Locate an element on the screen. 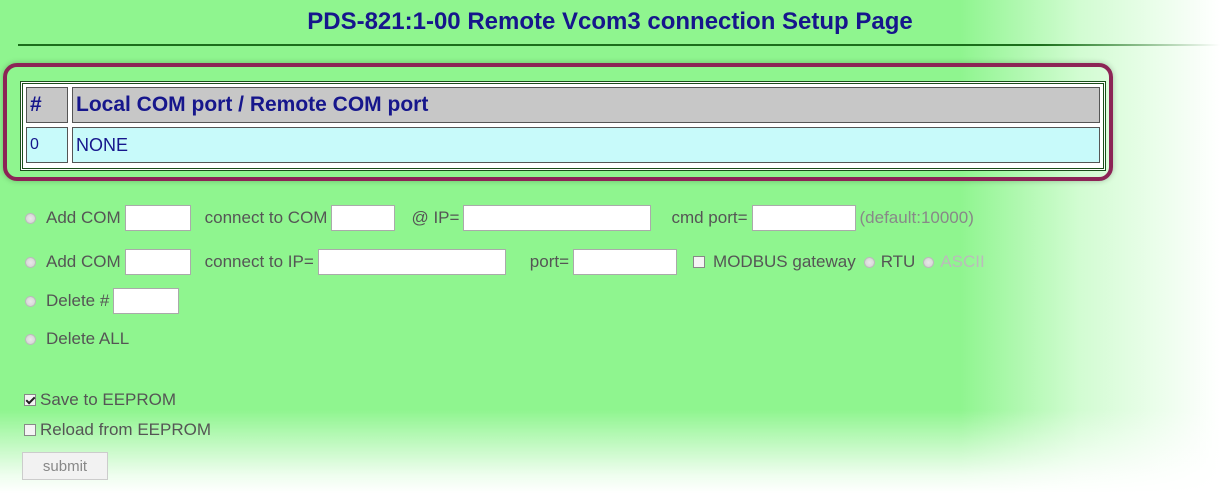 Image resolution: width=1220 pixels, height=493 pixels. row-port: NONE is located at coordinates (586, 145).